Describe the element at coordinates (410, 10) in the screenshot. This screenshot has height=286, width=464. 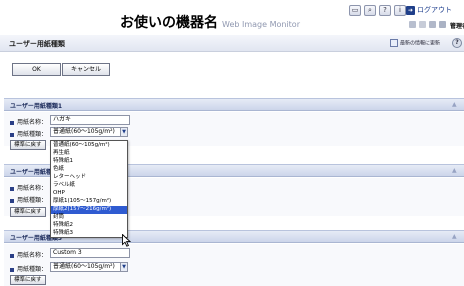
I see `logout-arrow-icon: ➜` at that location.